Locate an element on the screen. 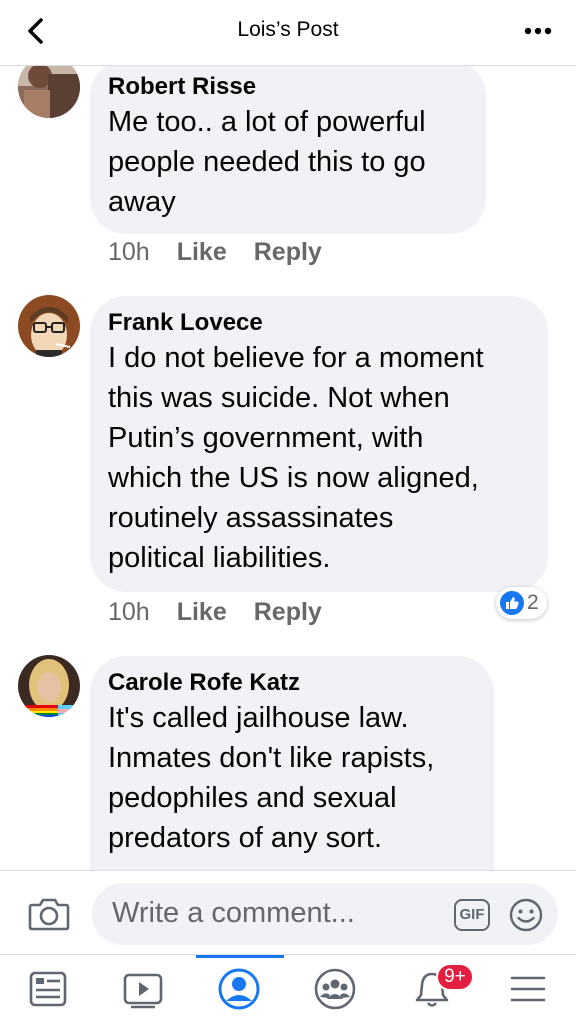 Image resolution: width=576 pixels, height=1024 pixels. comment-input: Write a comment... GIF is located at coordinates (325, 914).